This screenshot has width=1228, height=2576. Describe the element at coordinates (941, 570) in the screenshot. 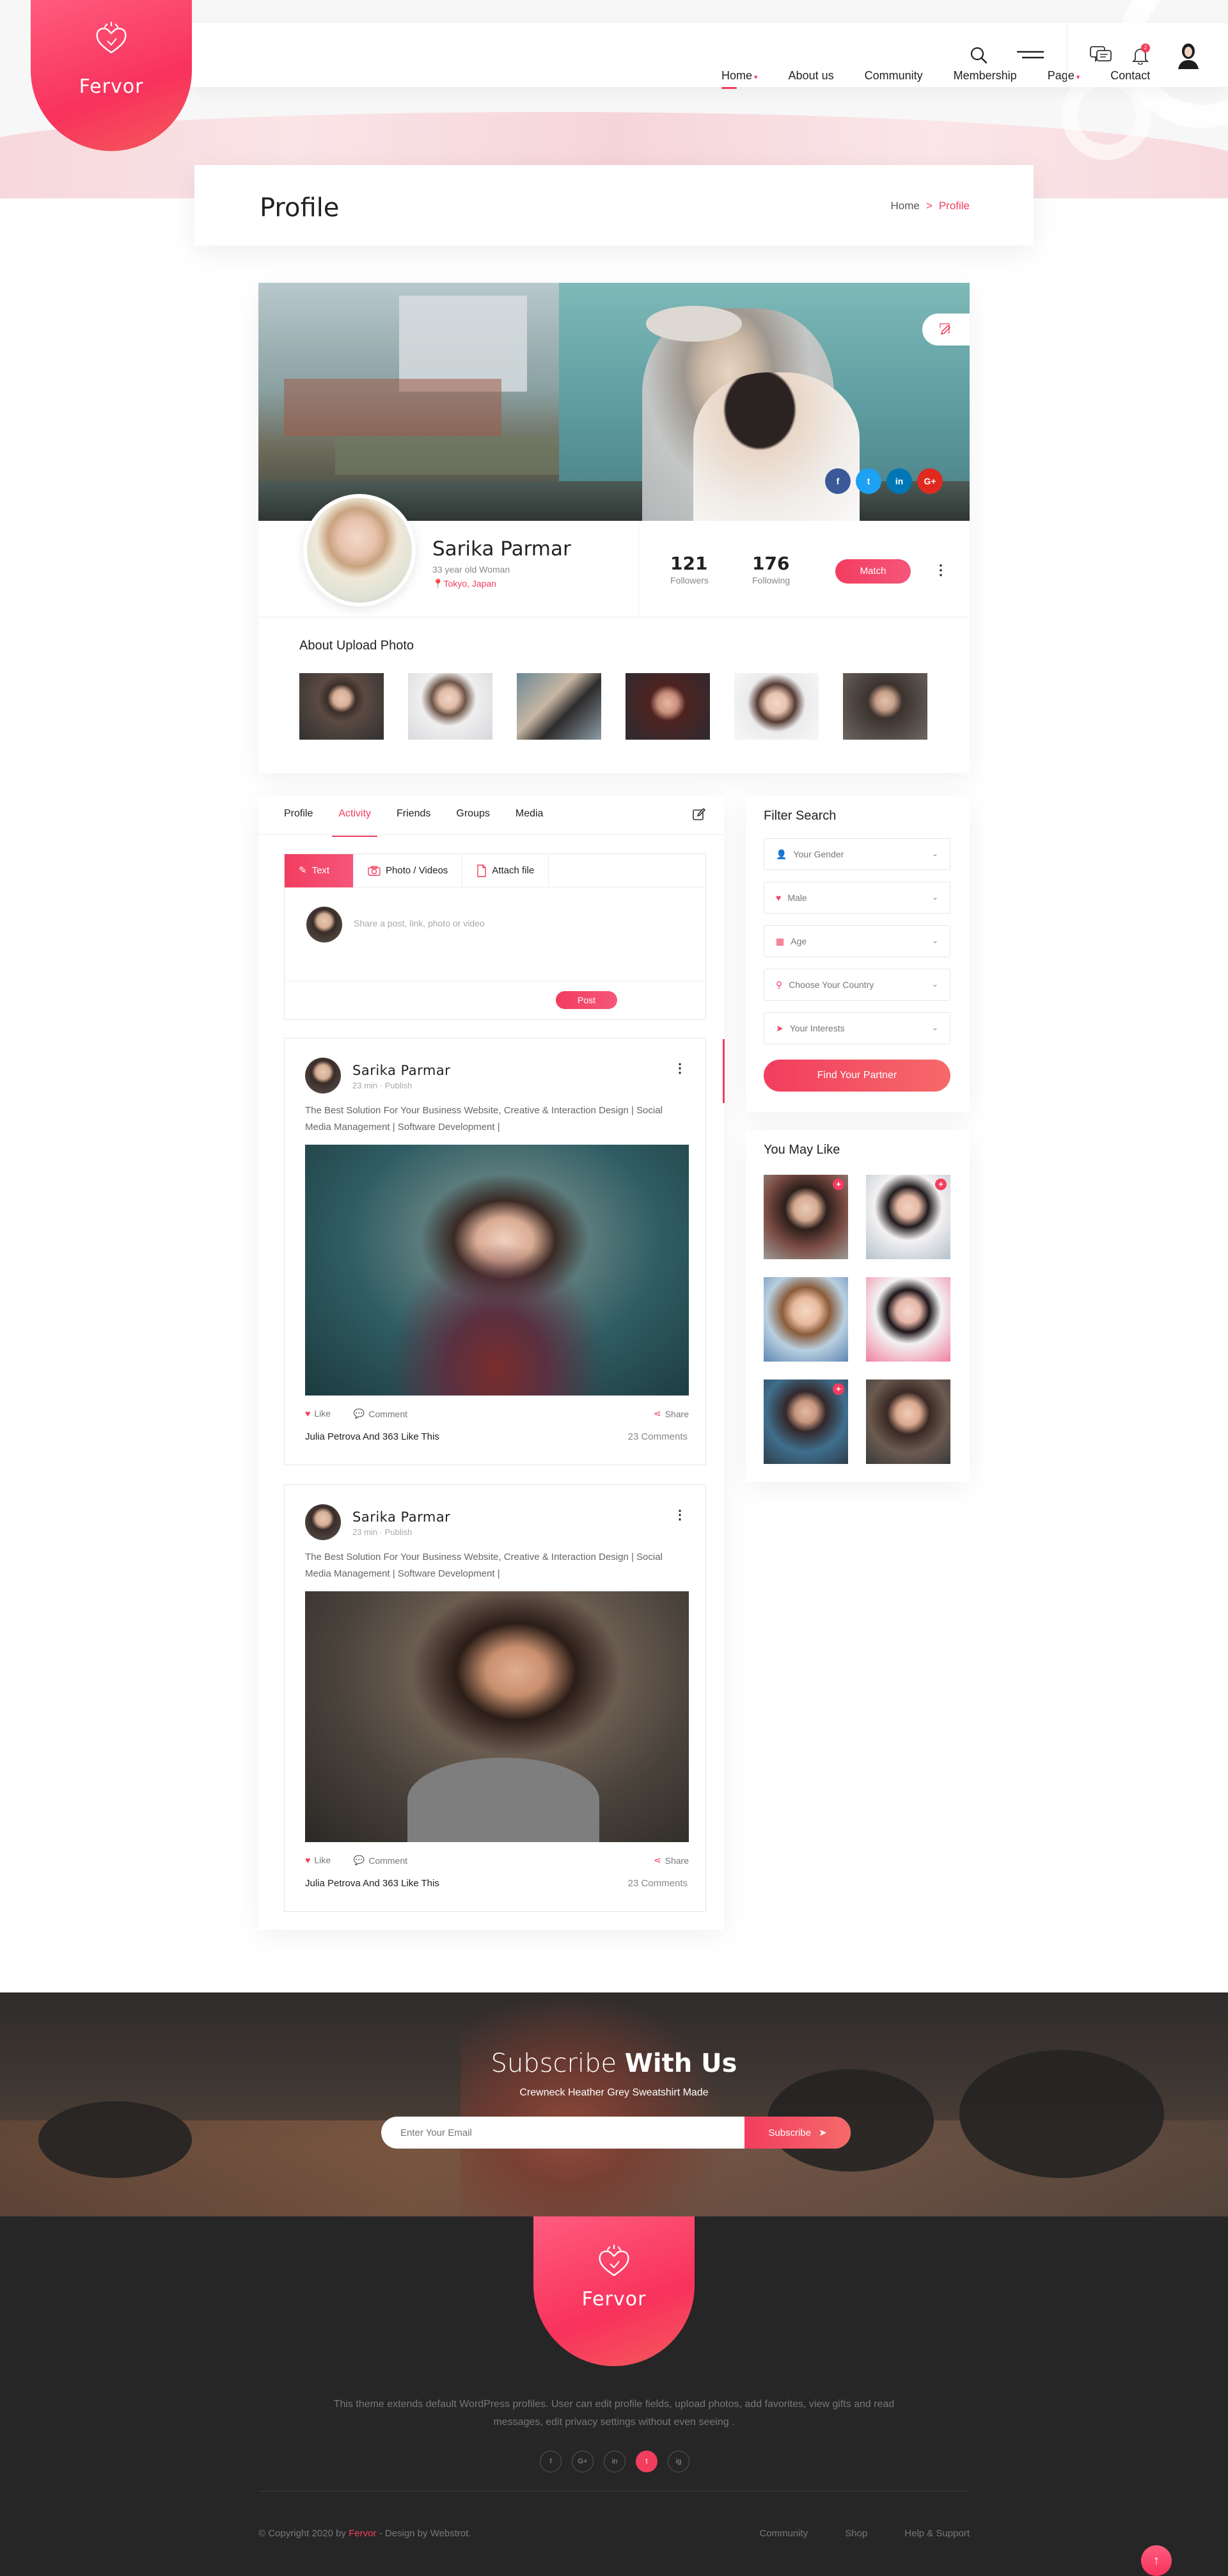

I see `more-options-icon: ⋮` at that location.